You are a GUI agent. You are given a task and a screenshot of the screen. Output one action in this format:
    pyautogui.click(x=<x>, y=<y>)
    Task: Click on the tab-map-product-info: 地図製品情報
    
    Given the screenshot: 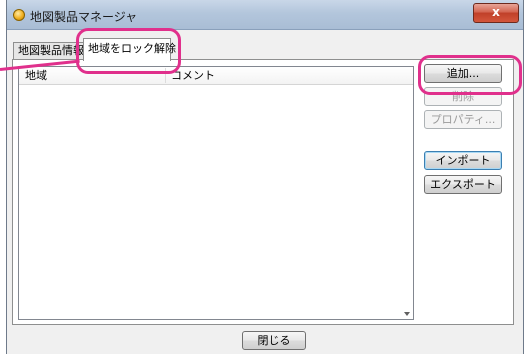 What is the action you would take?
    pyautogui.click(x=49, y=51)
    